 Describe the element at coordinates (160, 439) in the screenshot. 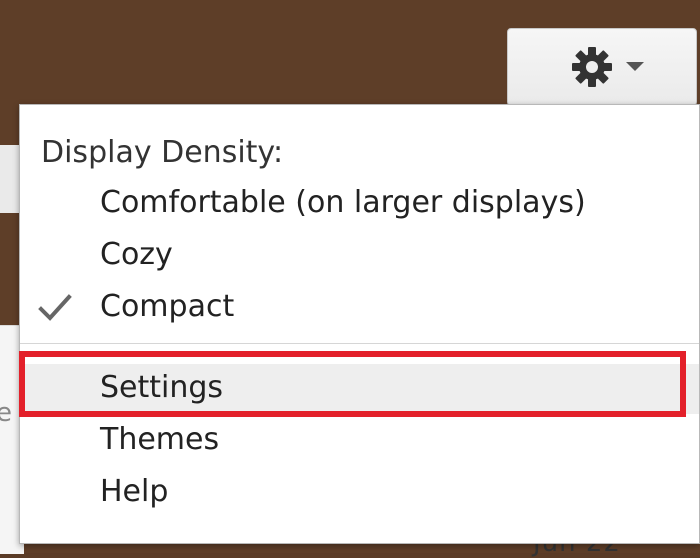

I see `menu-item-label: Themes` at that location.